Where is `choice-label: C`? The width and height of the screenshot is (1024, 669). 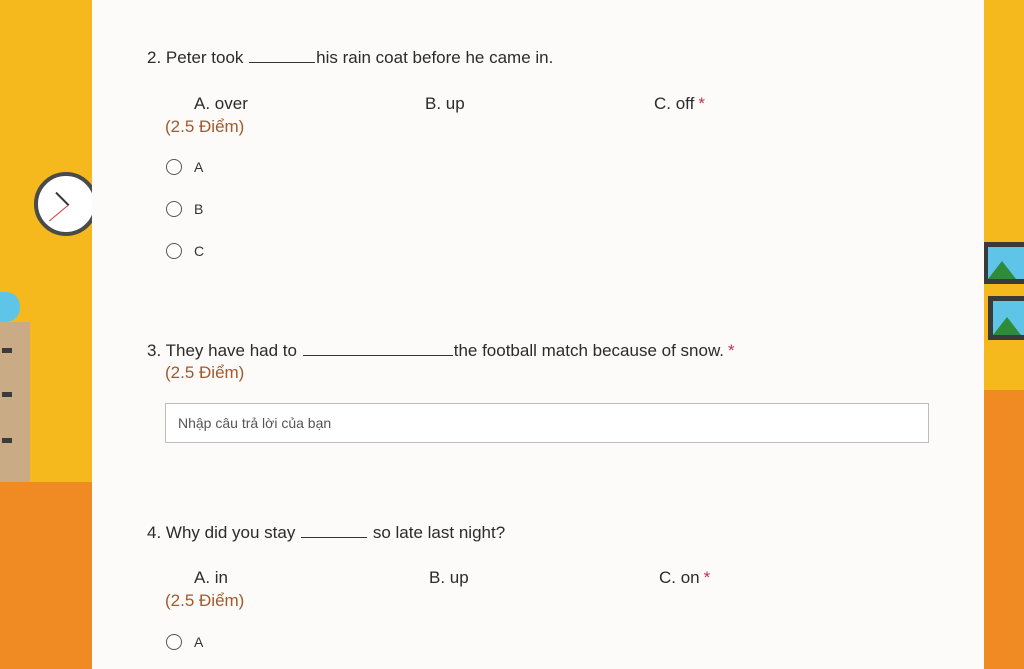 choice-label: C is located at coordinates (199, 251).